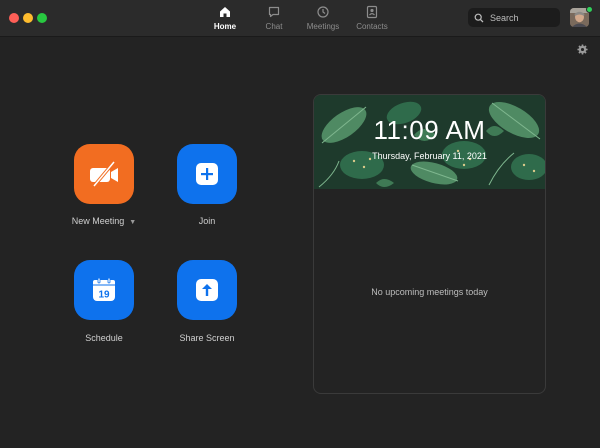 The image size is (600, 448). I want to click on zoom-window-button, so click(42, 18).